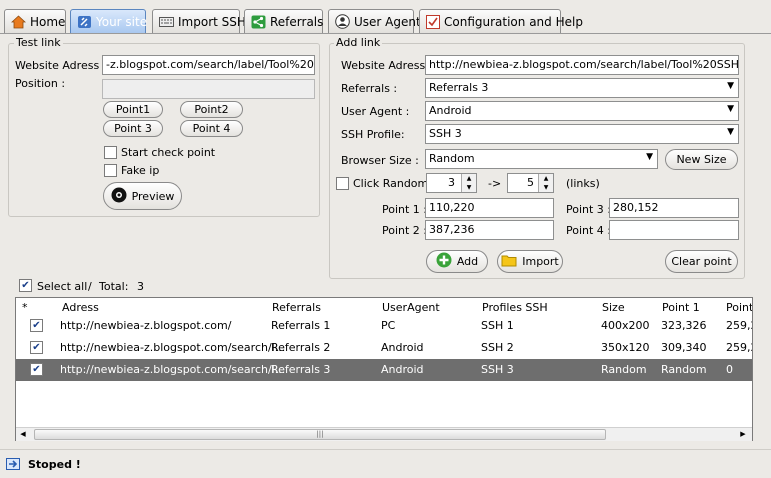  I want to click on tab-configuration-help: Configuration and Help, so click(501, 21).